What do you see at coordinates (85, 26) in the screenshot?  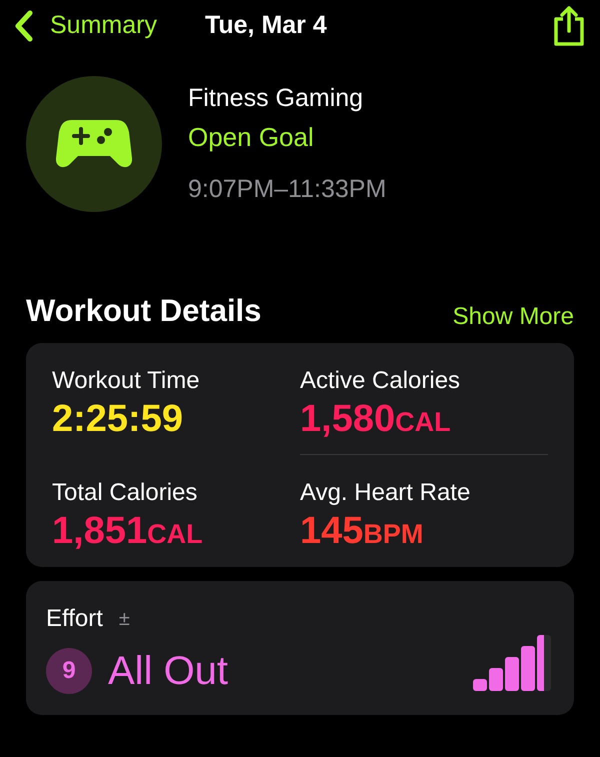 I see `back-button: Summary` at bounding box center [85, 26].